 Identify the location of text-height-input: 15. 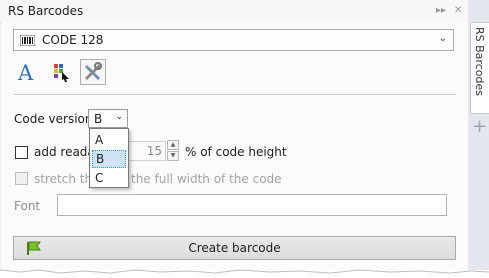
(147, 151).